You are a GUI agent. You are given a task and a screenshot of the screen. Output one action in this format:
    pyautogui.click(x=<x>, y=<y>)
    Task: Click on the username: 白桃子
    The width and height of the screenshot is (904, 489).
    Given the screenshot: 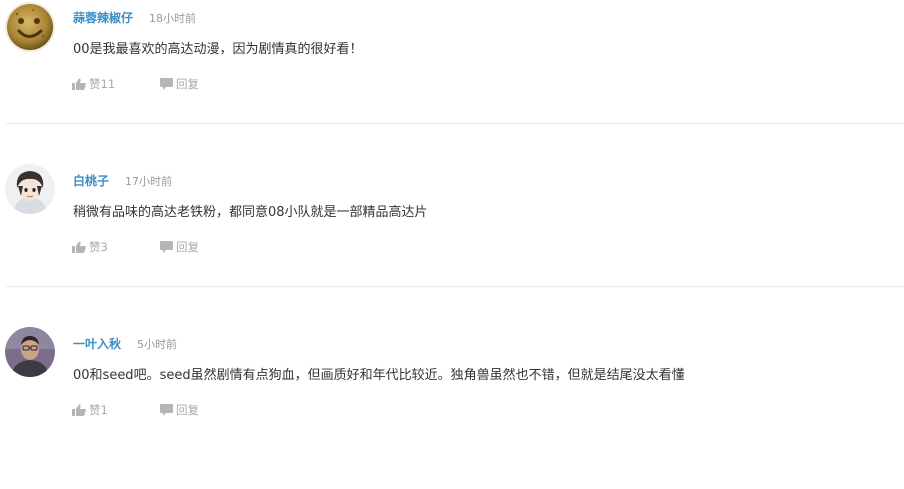 What is the action you would take?
    pyautogui.click(x=91, y=180)
    